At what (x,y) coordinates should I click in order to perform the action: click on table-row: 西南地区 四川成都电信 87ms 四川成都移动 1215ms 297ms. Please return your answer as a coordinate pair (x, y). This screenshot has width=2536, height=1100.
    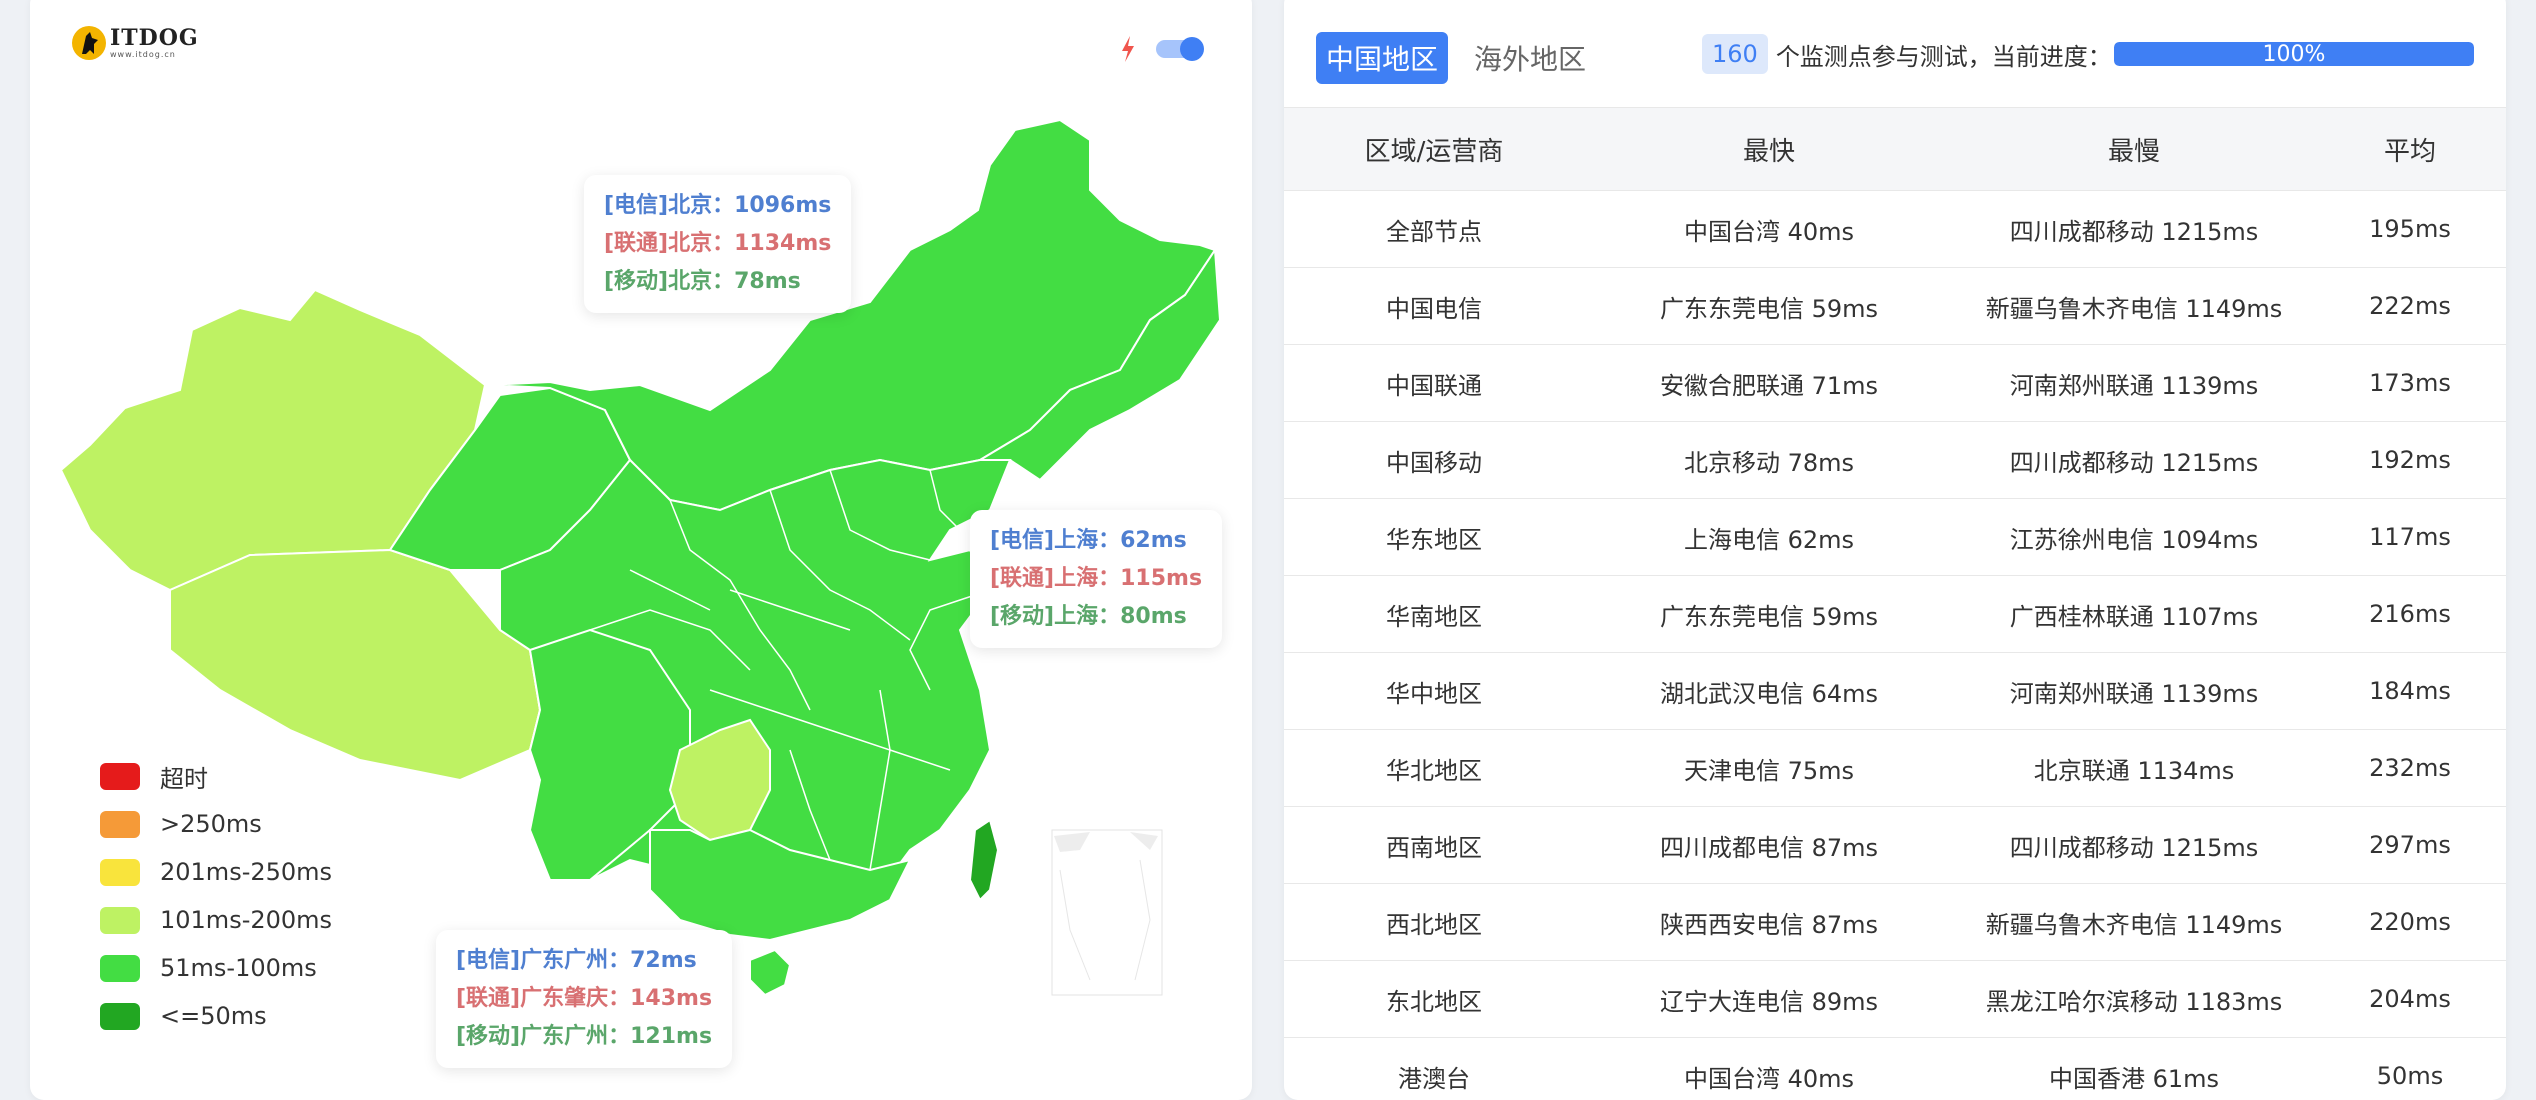
    Looking at the image, I should click on (1895, 845).